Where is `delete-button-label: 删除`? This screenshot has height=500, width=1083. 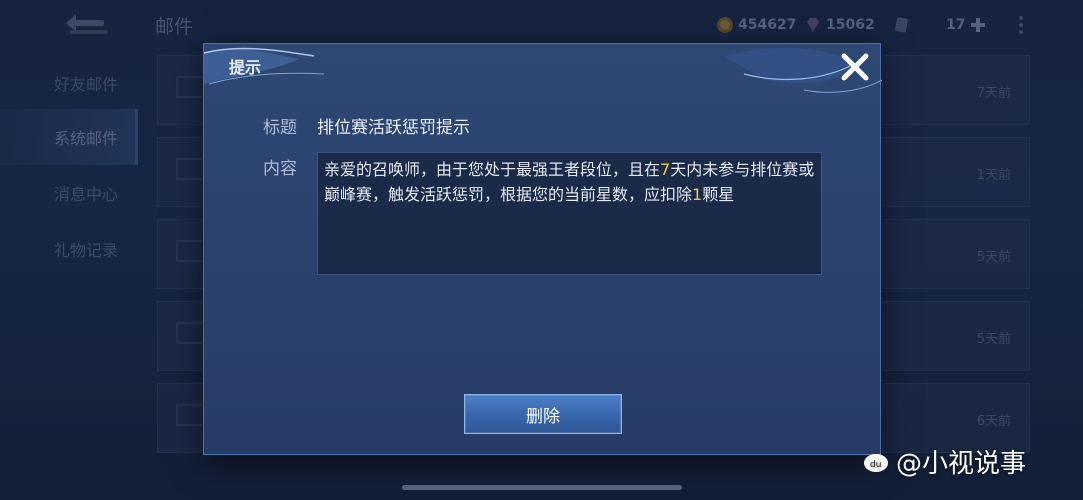 delete-button-label: 删除 is located at coordinates (543, 416).